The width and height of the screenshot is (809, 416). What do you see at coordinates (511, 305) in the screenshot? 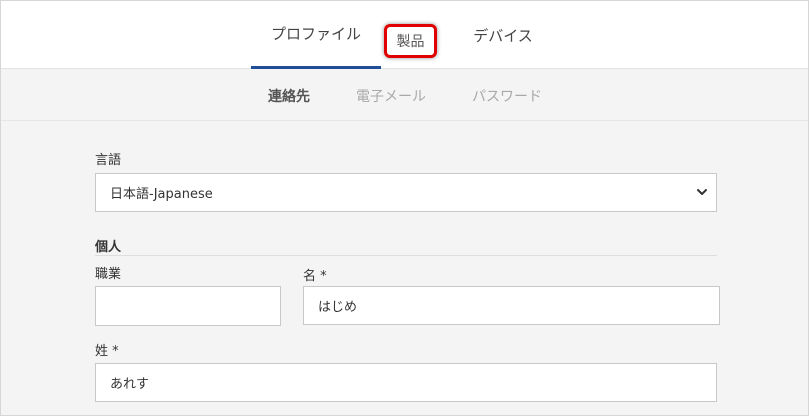
I see `first-name-field: はじめ` at bounding box center [511, 305].